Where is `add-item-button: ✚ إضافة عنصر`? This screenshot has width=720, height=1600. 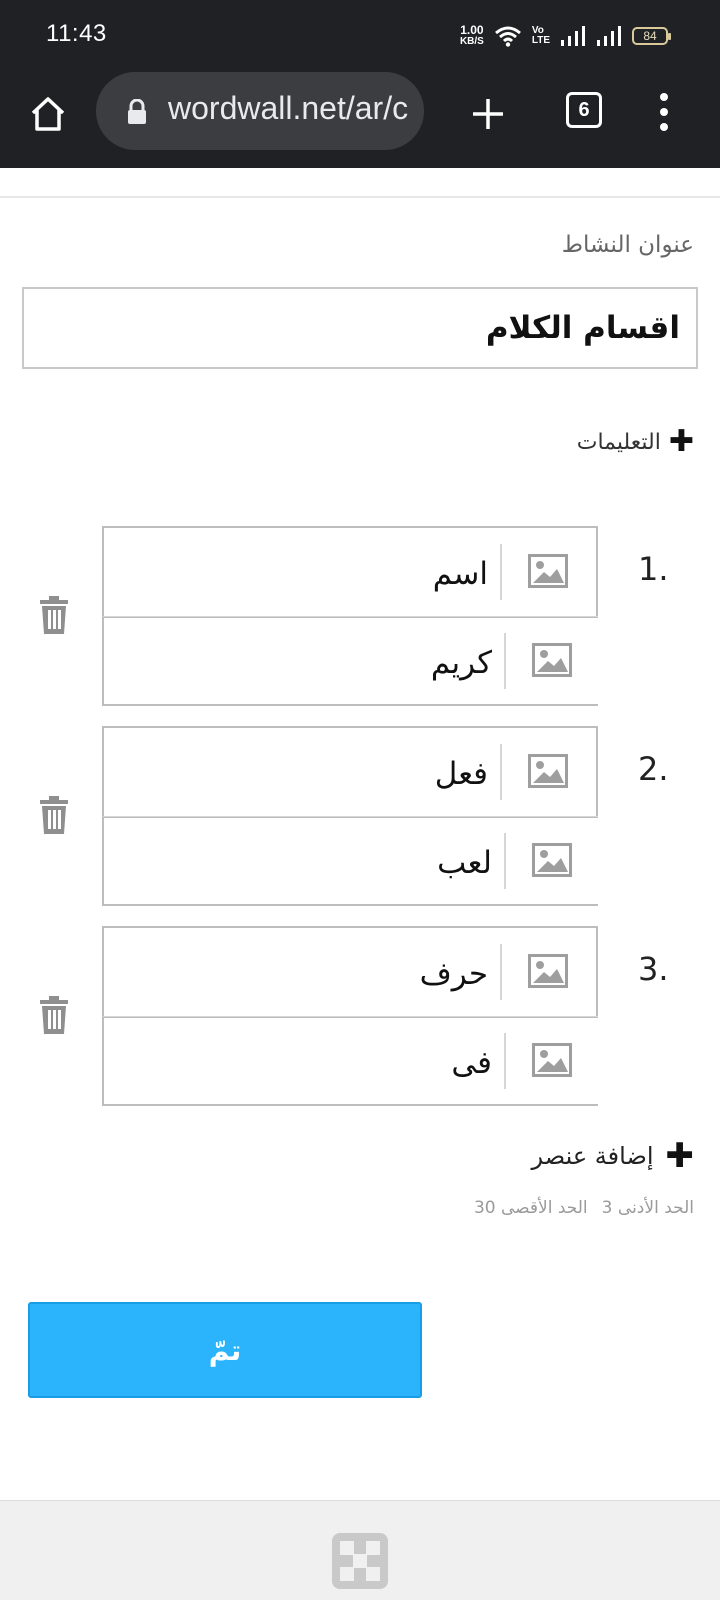 add-item-button: ✚ إضافة عنصر is located at coordinates (613, 1156).